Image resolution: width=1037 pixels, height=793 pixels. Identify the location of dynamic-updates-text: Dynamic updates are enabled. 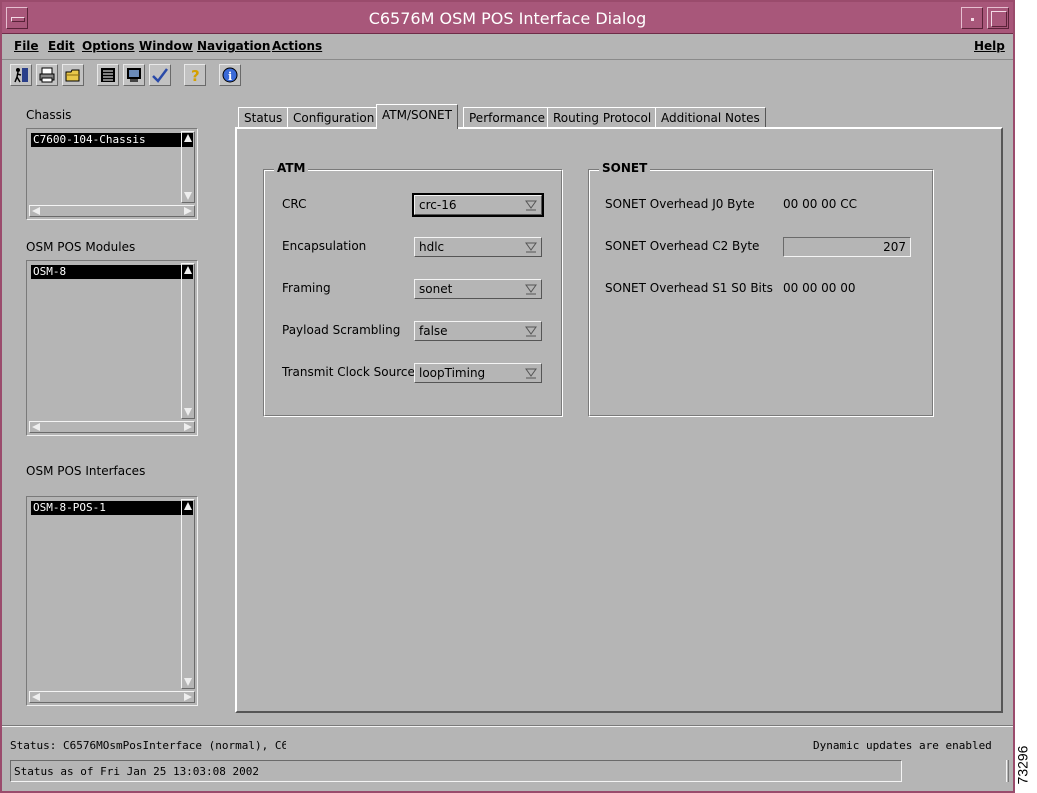
(902, 745).